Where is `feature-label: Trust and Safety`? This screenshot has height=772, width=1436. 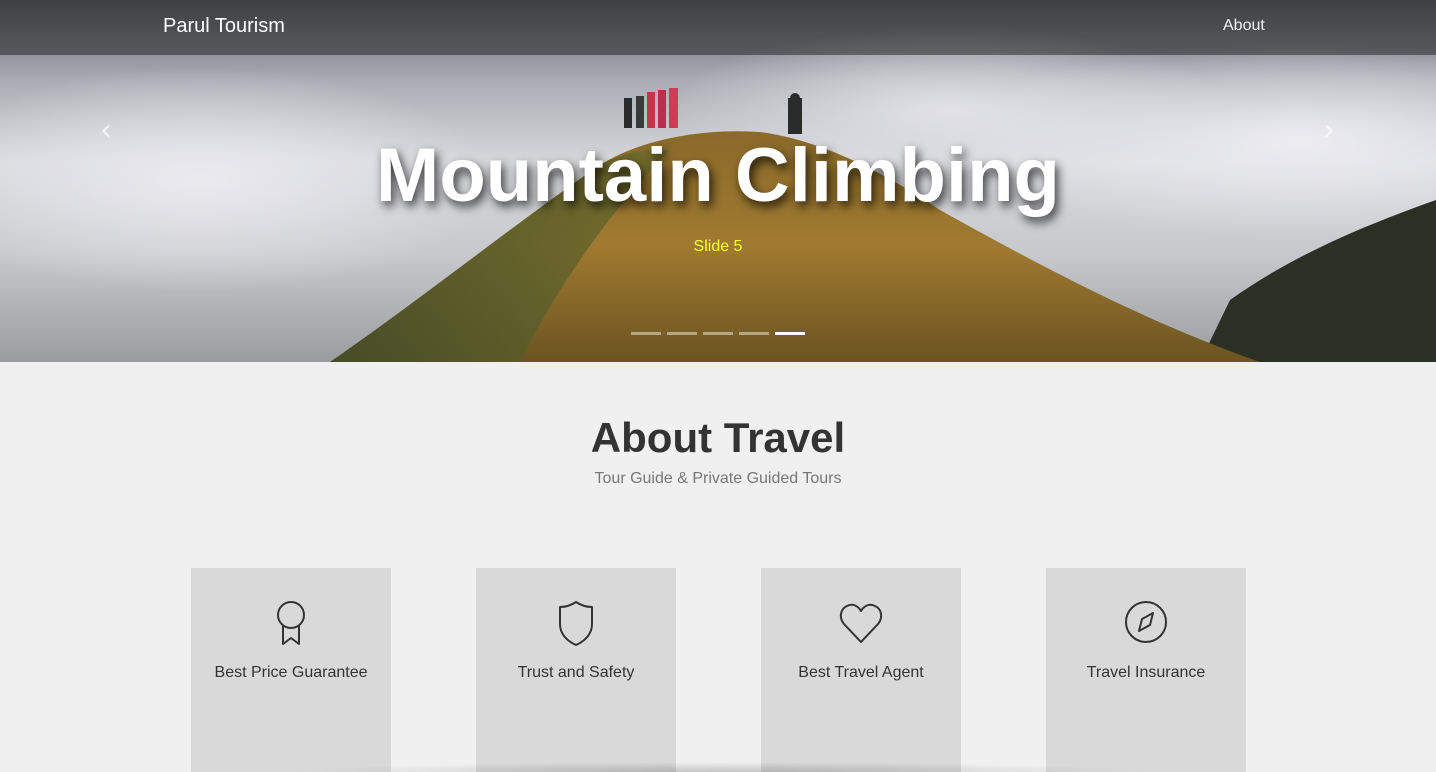
feature-label: Trust and Safety is located at coordinates (576, 672).